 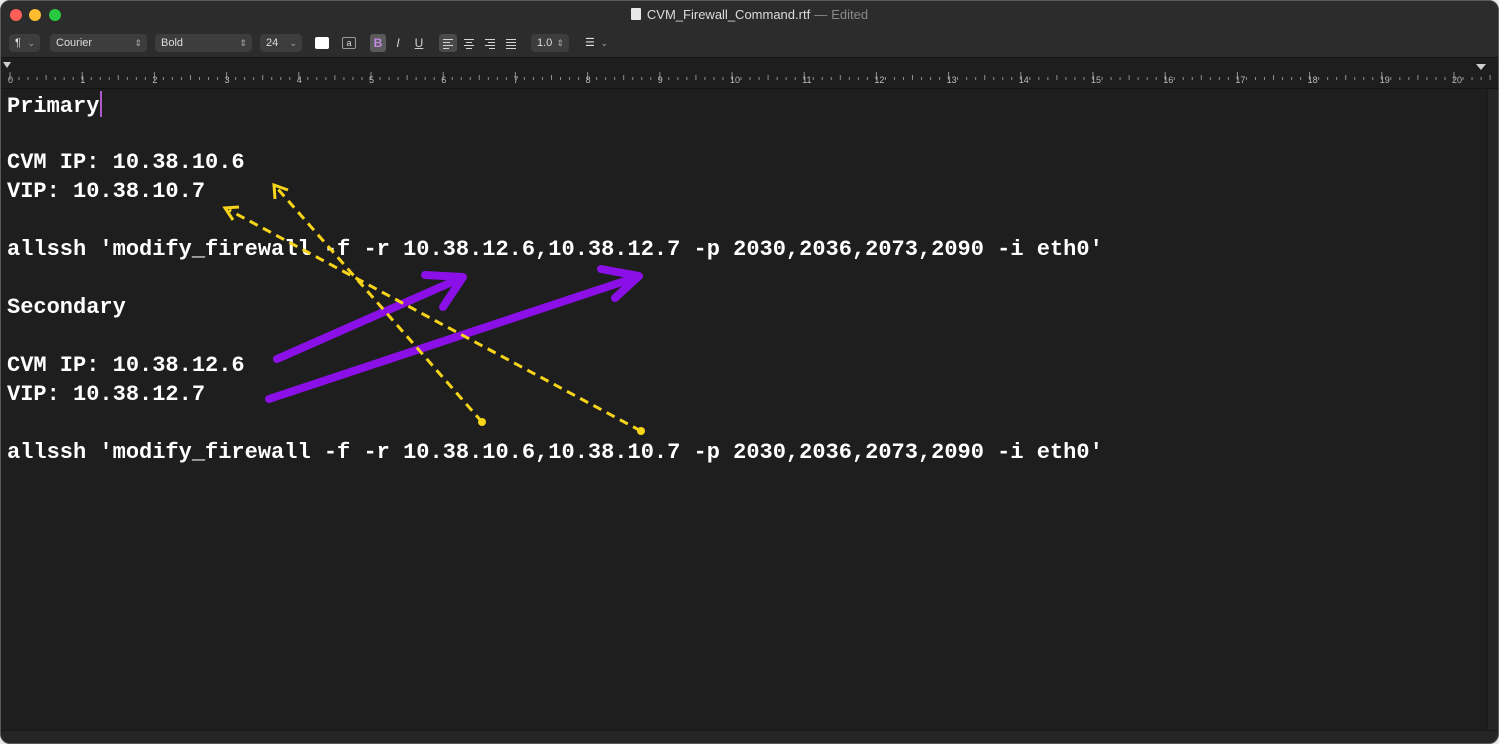 I want to click on font-size-value: 24, so click(x=272, y=43).